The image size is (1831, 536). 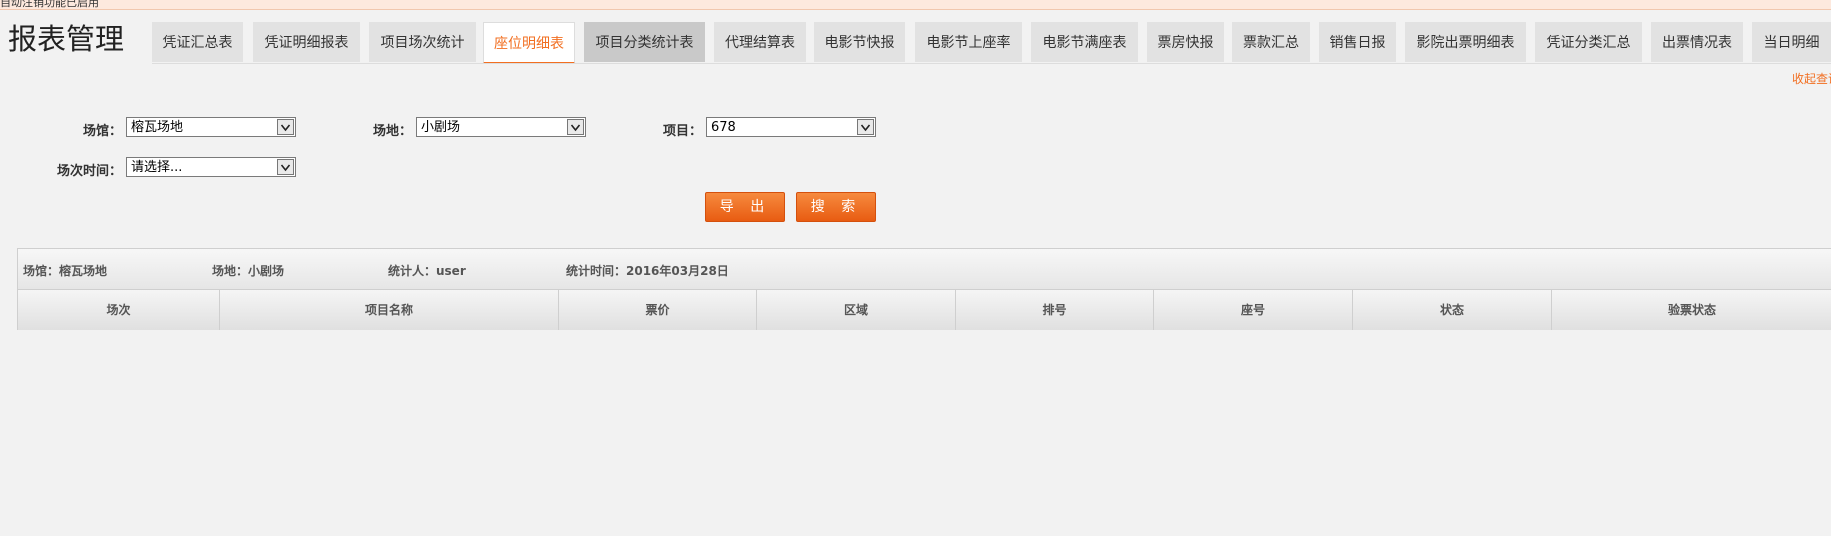 I want to click on venue-select: 榕瓦场地, so click(x=211, y=127).